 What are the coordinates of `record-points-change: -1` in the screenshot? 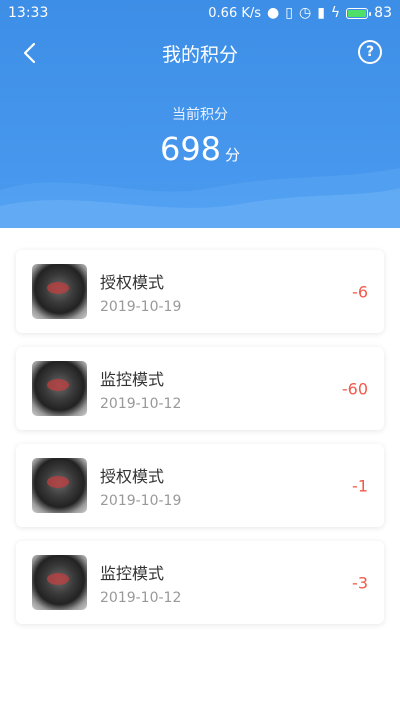 It's located at (360, 485).